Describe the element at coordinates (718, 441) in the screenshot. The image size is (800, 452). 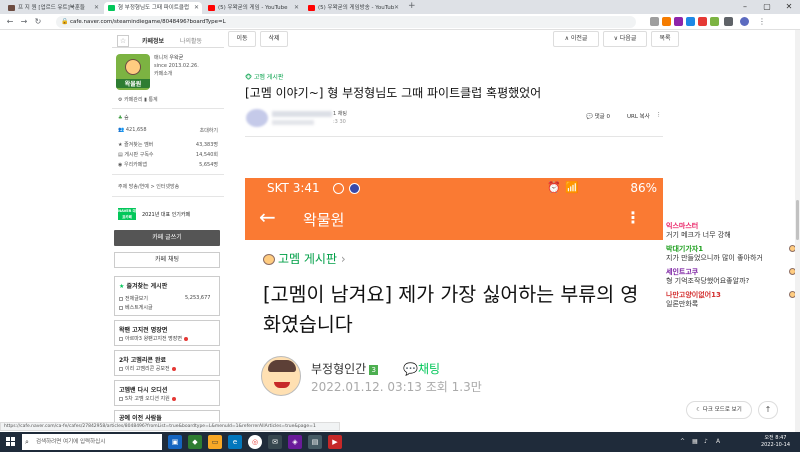
I see `language-icon: A` at that location.